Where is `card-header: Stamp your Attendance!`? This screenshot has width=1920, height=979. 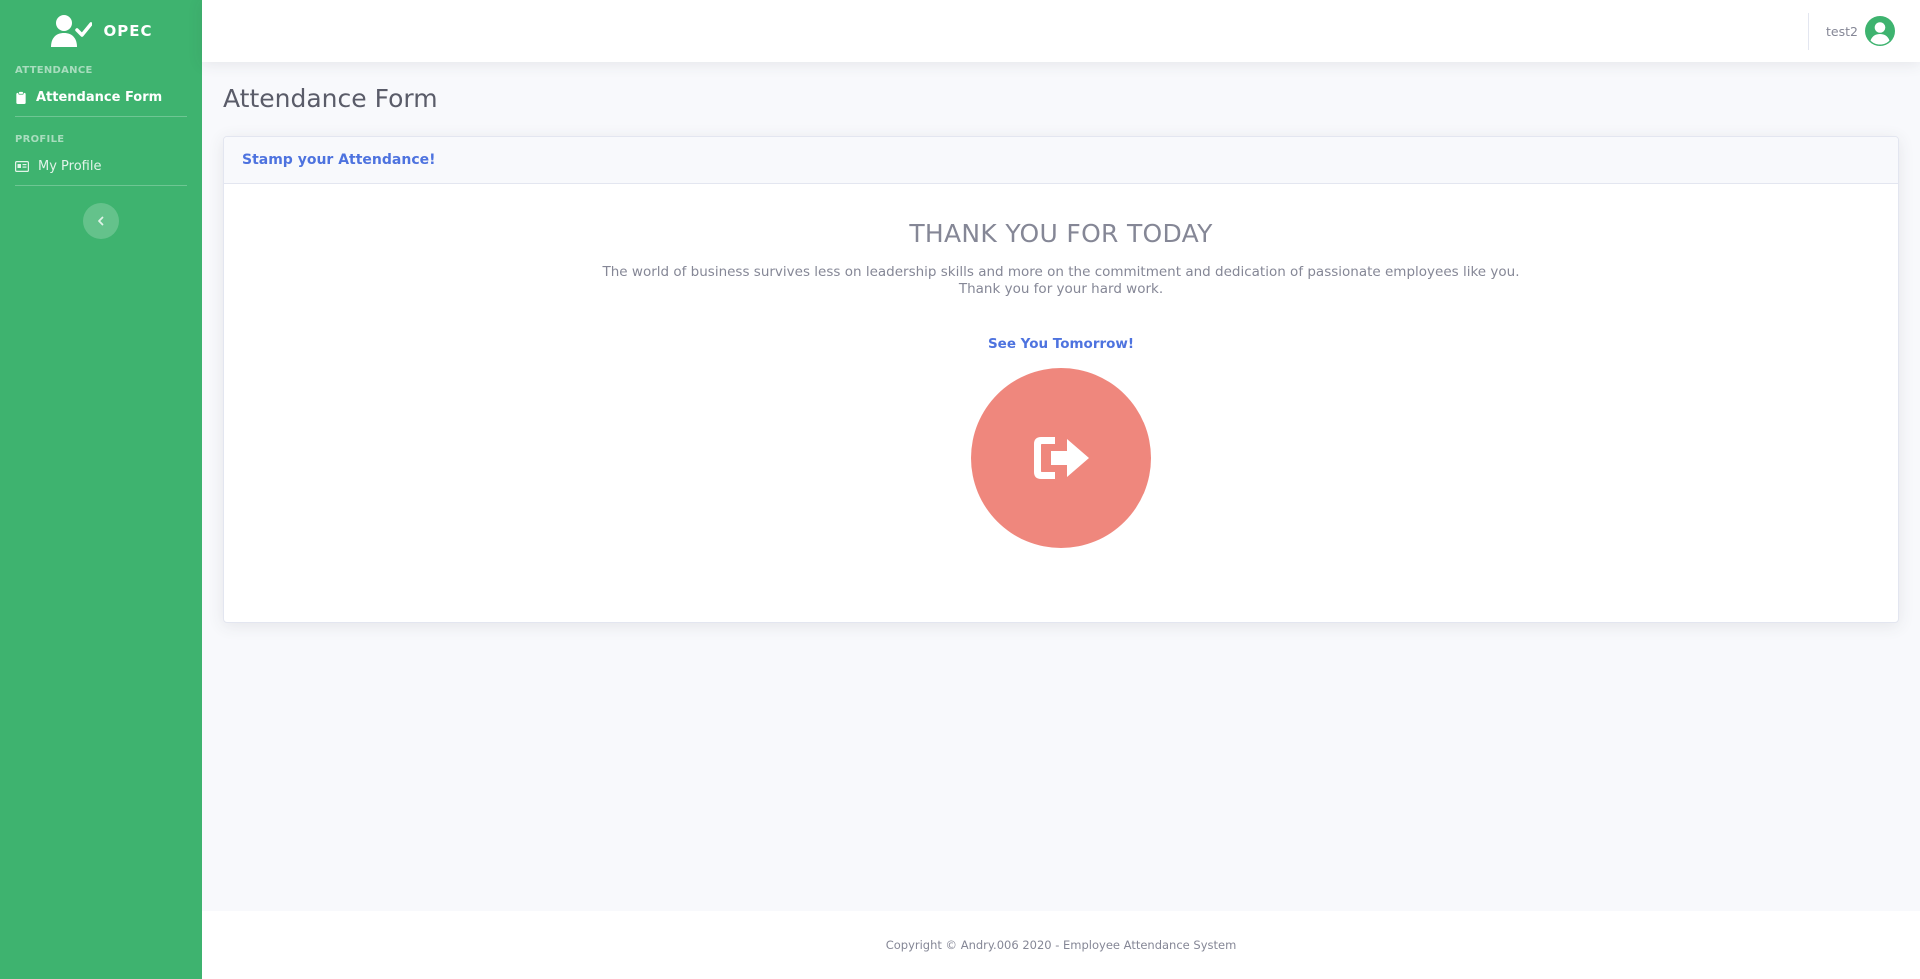 card-header: Stamp your Attendance! is located at coordinates (1061, 160).